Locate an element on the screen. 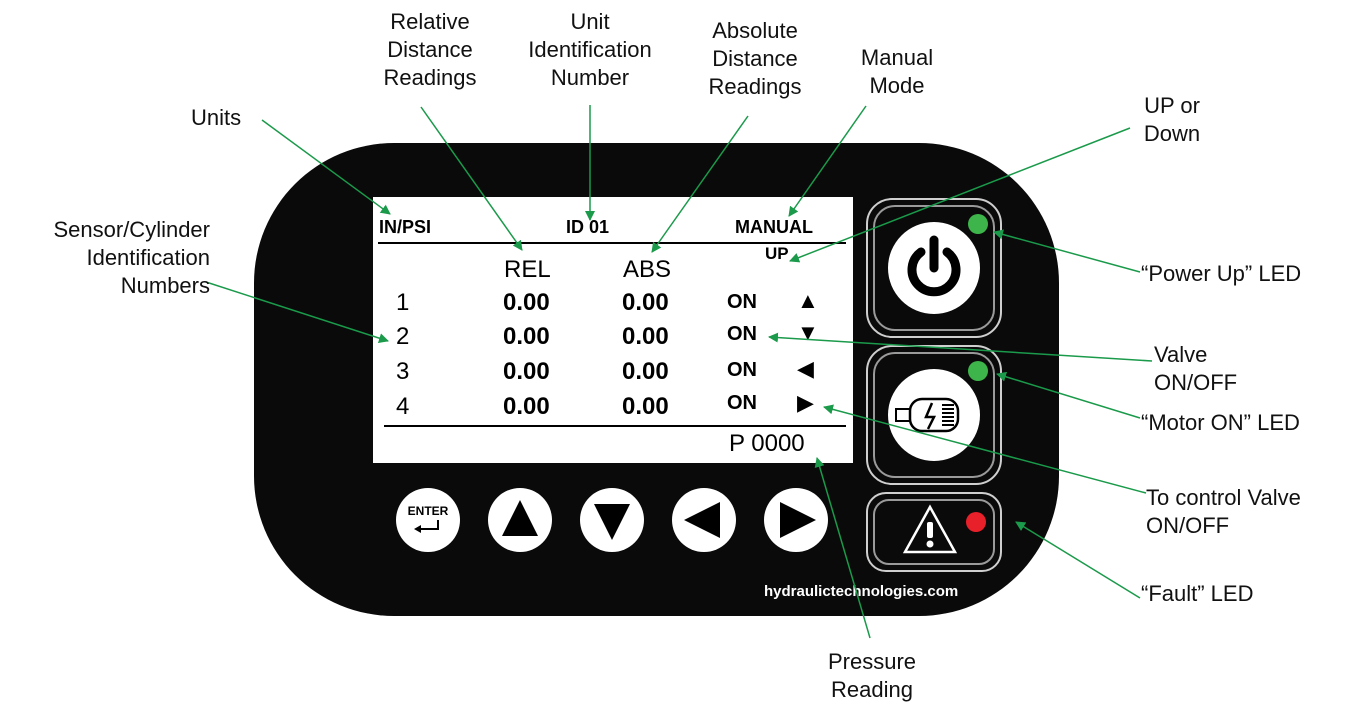 Image resolution: width=1362 pixels, height=708 pixels. callout-valve-line1: Valve is located at coordinates (1181, 354).